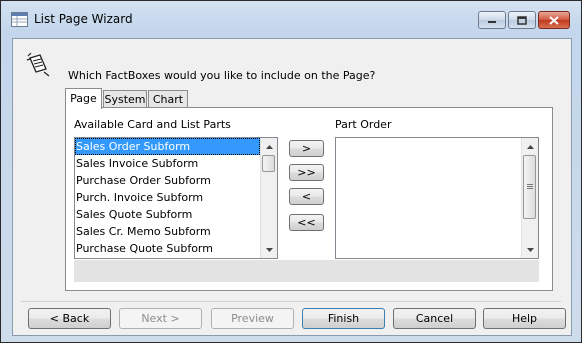 The width and height of the screenshot is (582, 343). What do you see at coordinates (167, 163) in the screenshot?
I see `list-item: Sales Invoice Subform` at bounding box center [167, 163].